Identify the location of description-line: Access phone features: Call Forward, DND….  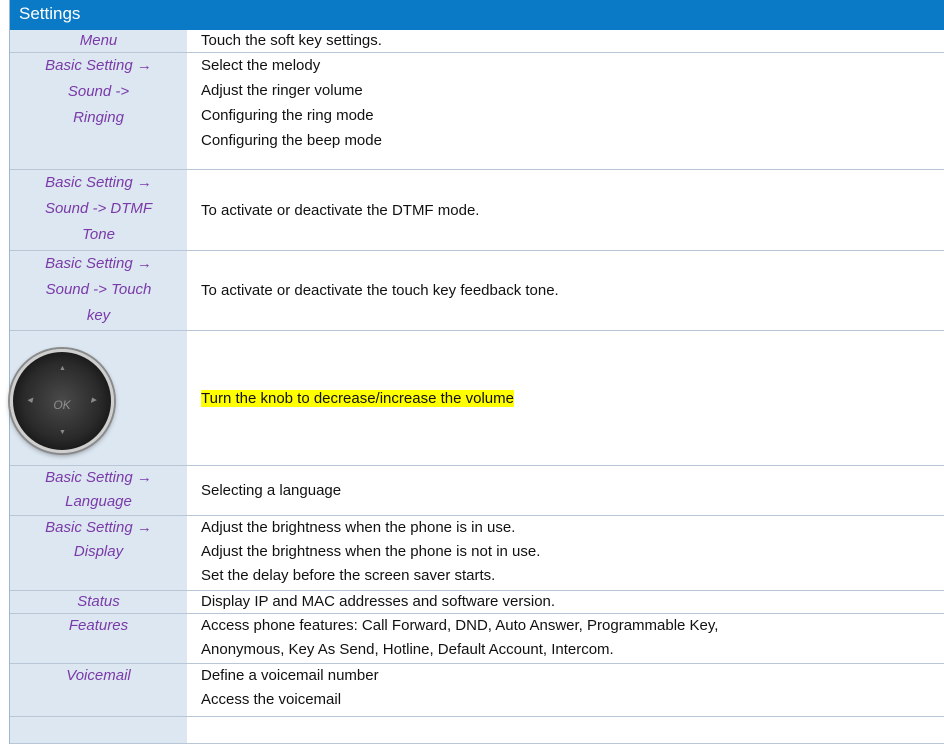
(460, 625).